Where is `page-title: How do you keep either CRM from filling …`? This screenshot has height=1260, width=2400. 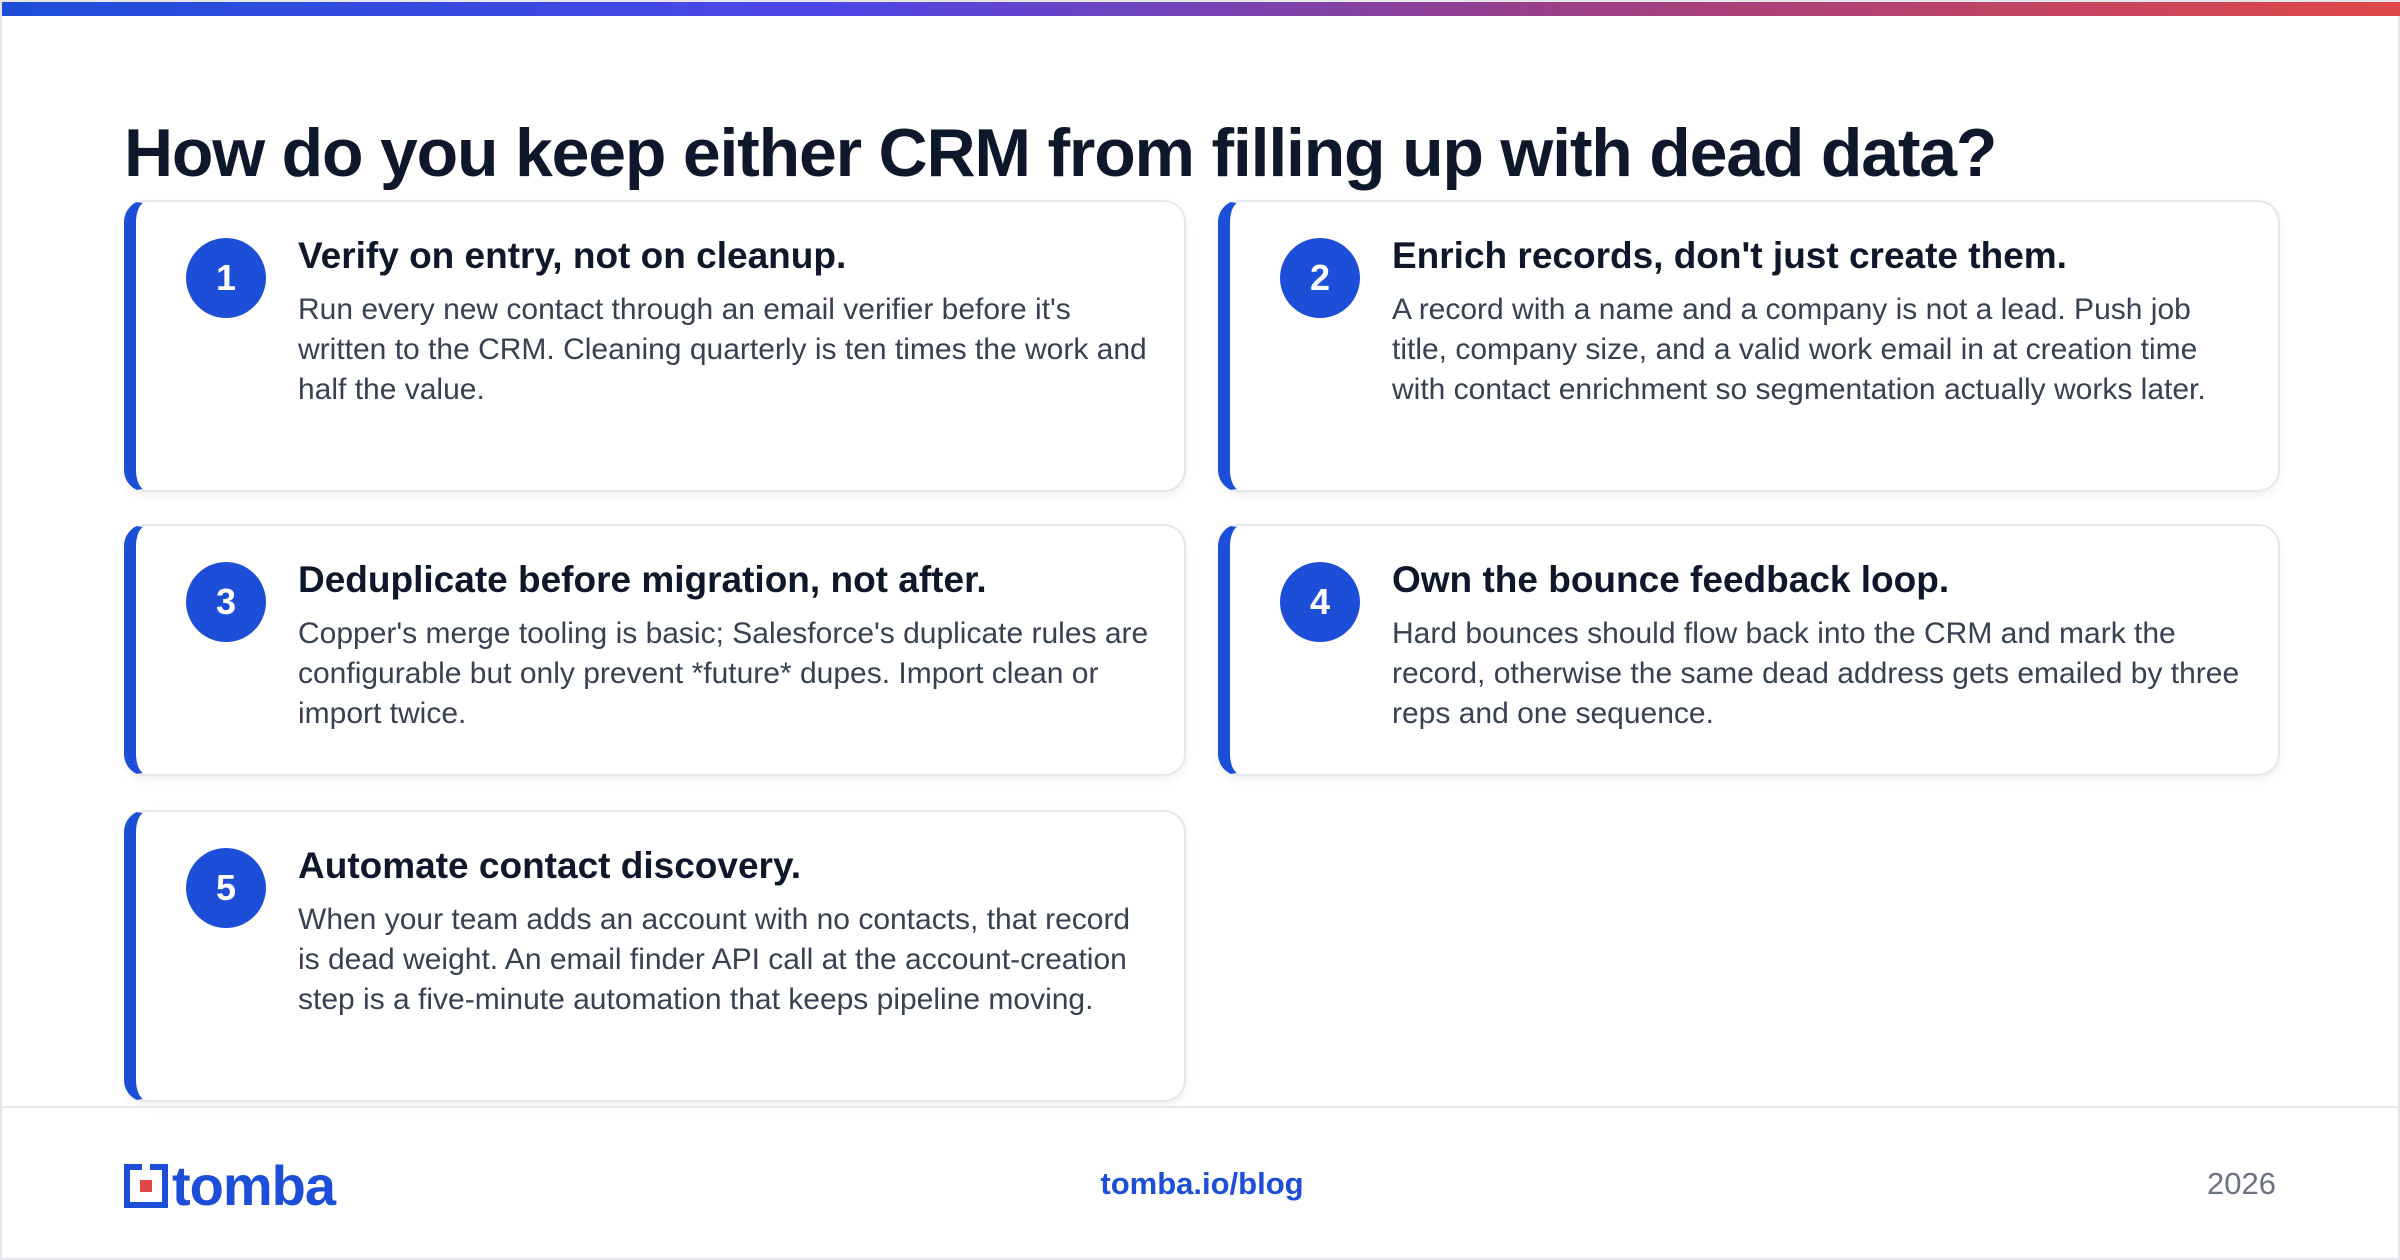
page-title: How do you keep either CRM from filling … is located at coordinates (1060, 153).